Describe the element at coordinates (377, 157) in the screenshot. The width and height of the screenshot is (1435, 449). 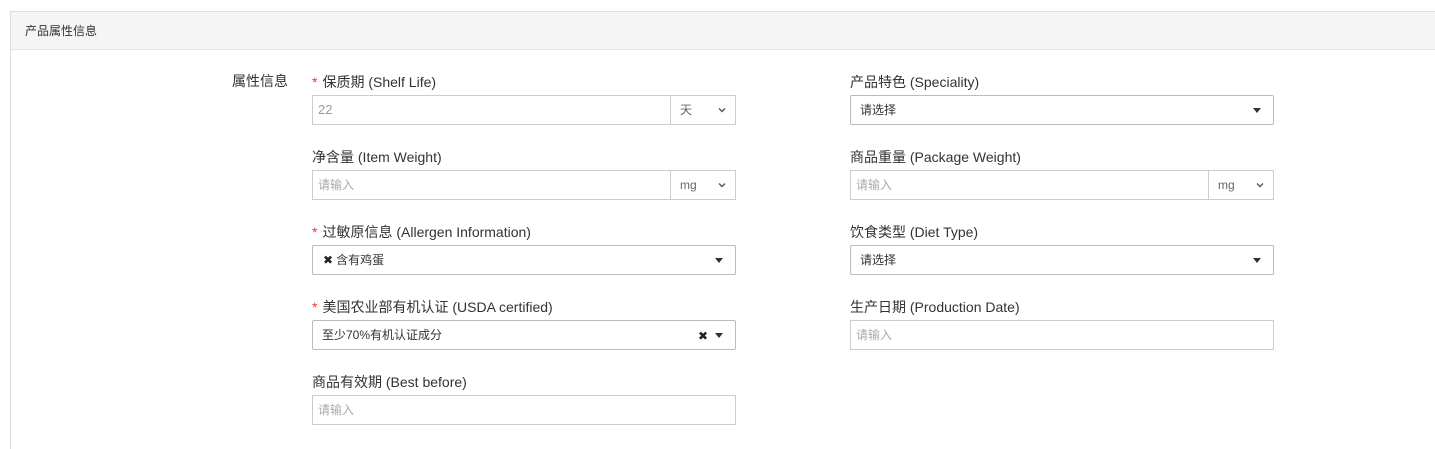
I see `item-weight-label: 净含量 (Item Weight)` at that location.